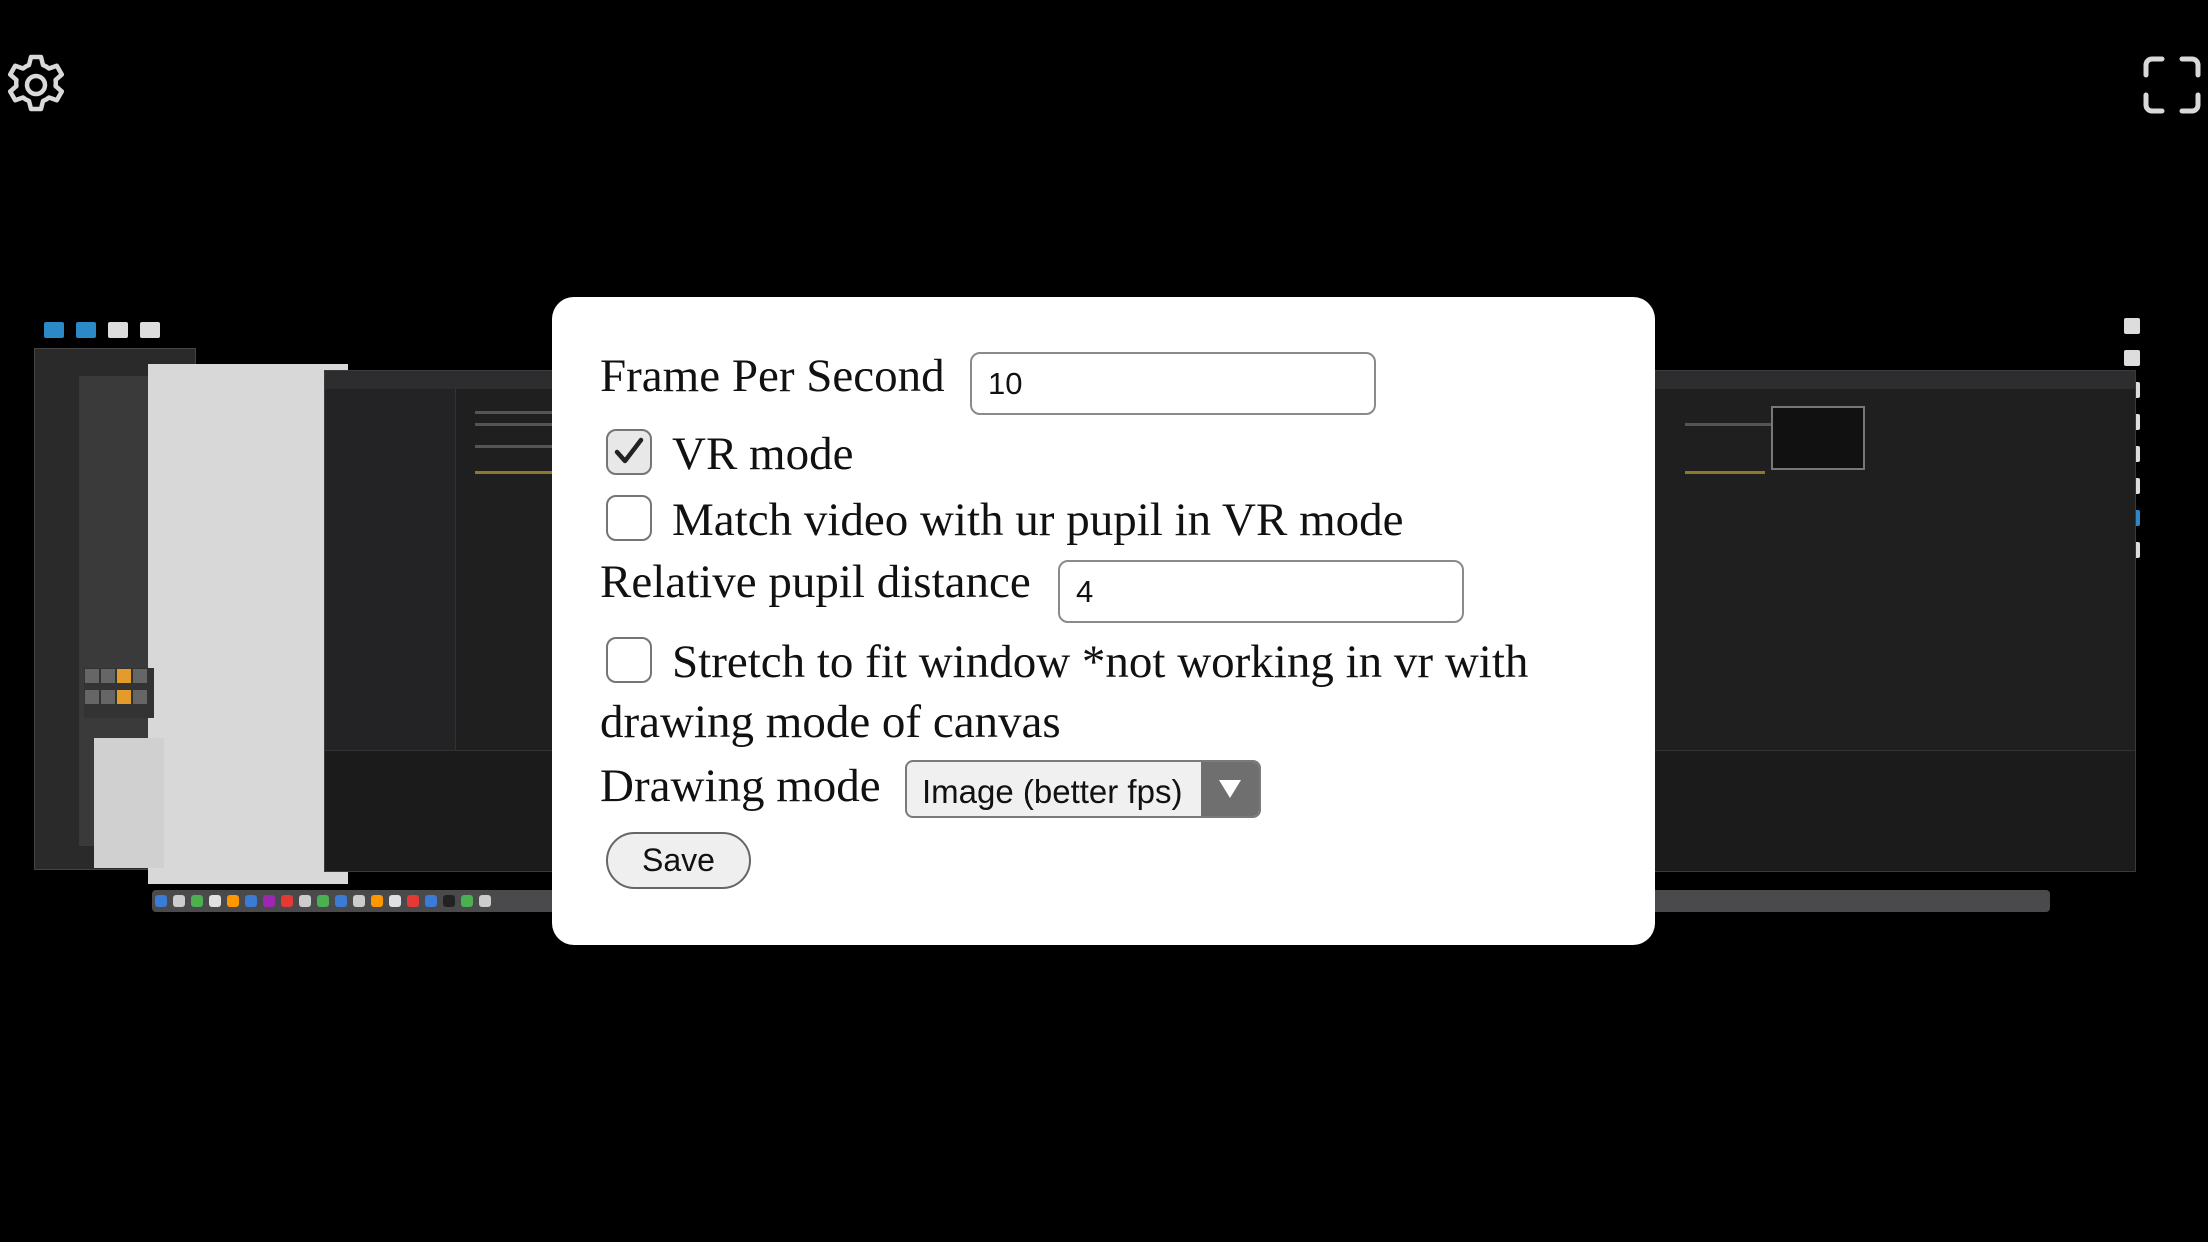 Image resolution: width=2208 pixels, height=1242 pixels. Describe the element at coordinates (119, 693) in the screenshot. I see `background-calculator` at that location.